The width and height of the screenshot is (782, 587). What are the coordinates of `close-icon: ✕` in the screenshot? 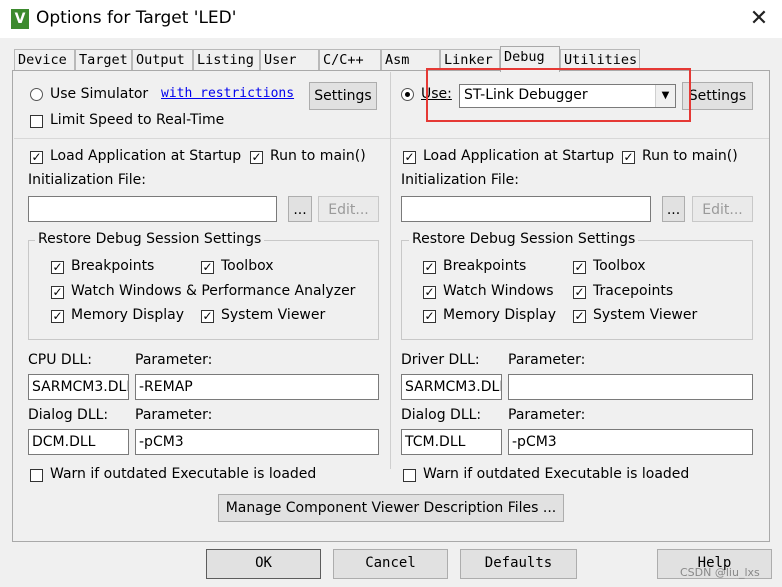 It's located at (759, 19).